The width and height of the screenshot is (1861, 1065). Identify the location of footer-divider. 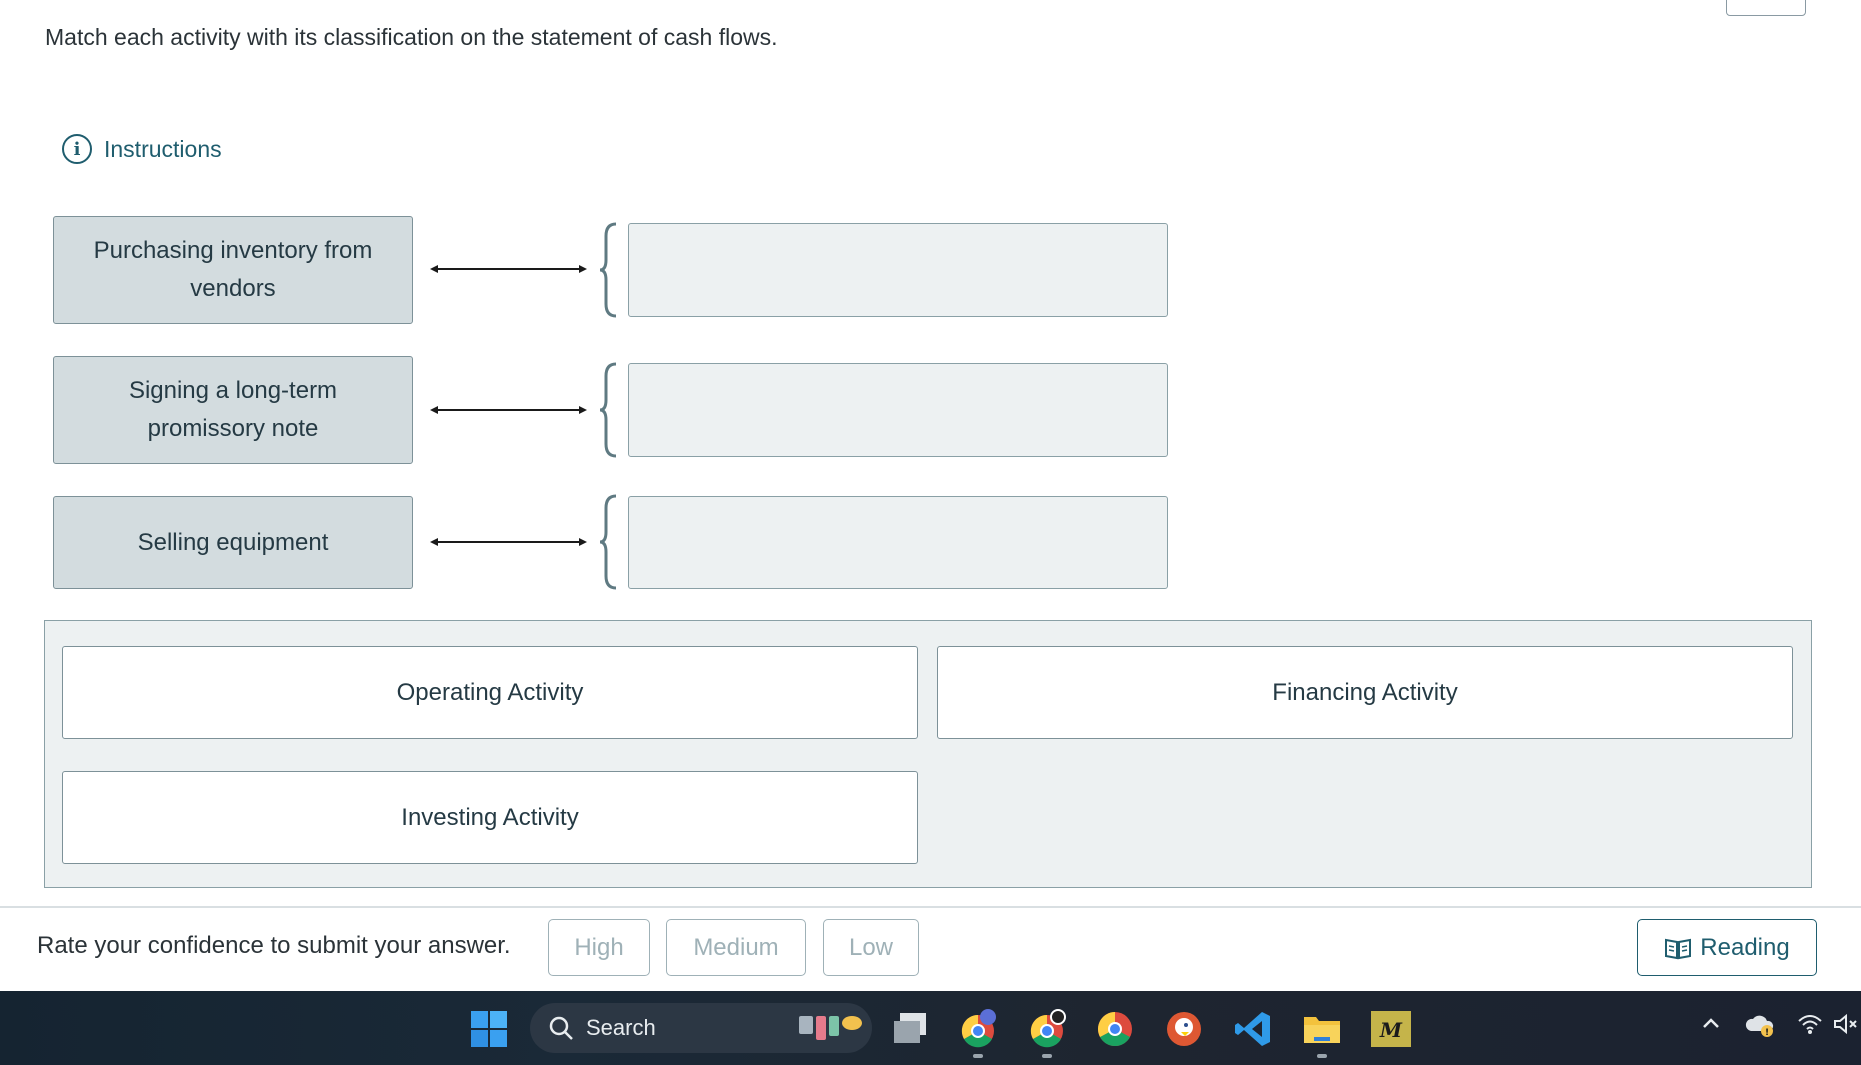
(930, 907).